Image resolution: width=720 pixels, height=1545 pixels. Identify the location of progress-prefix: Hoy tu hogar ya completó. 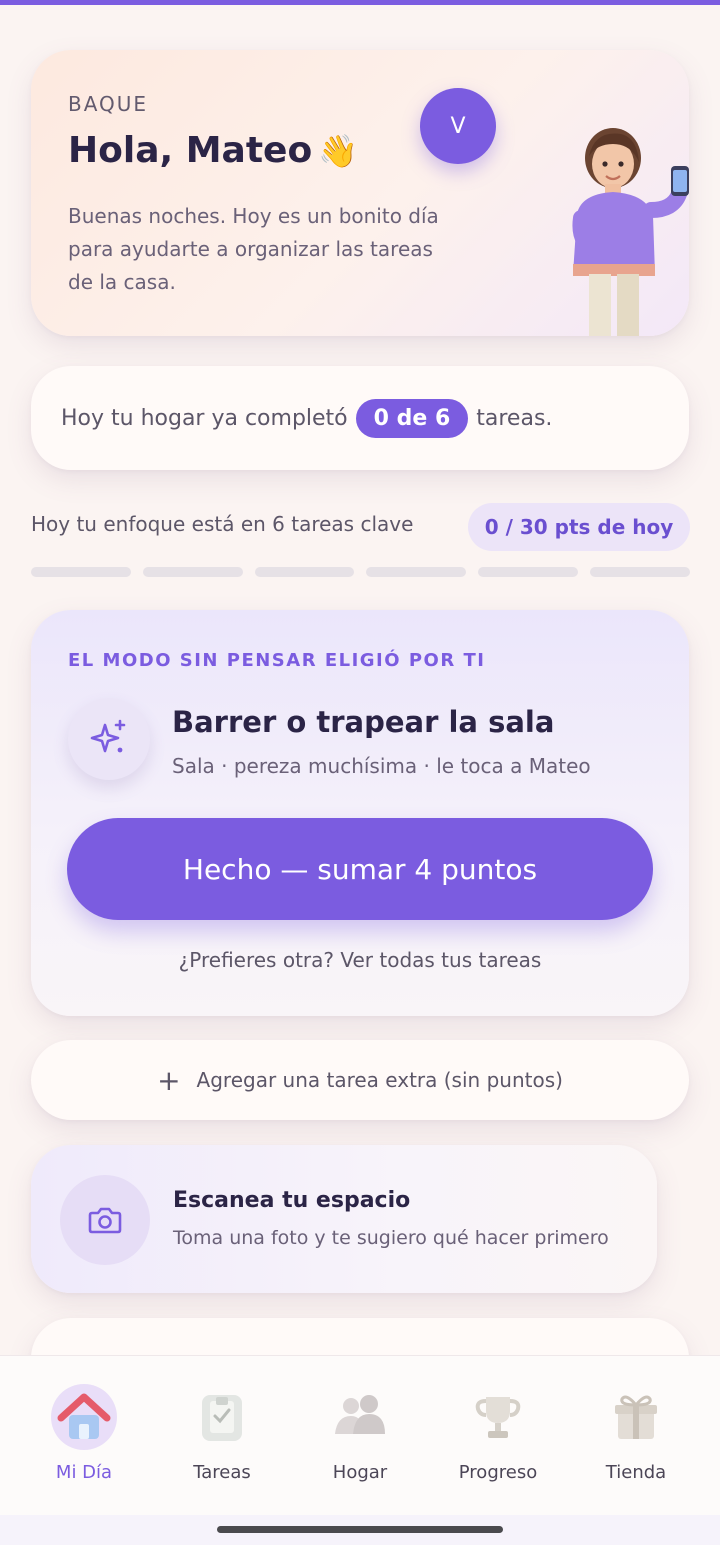
(204, 418).